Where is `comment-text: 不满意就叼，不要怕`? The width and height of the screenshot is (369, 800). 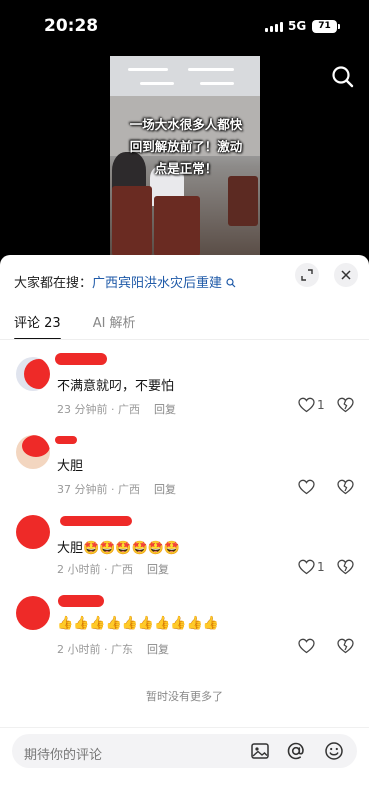 comment-text: 不满意就叼，不要怕 is located at coordinates (116, 386).